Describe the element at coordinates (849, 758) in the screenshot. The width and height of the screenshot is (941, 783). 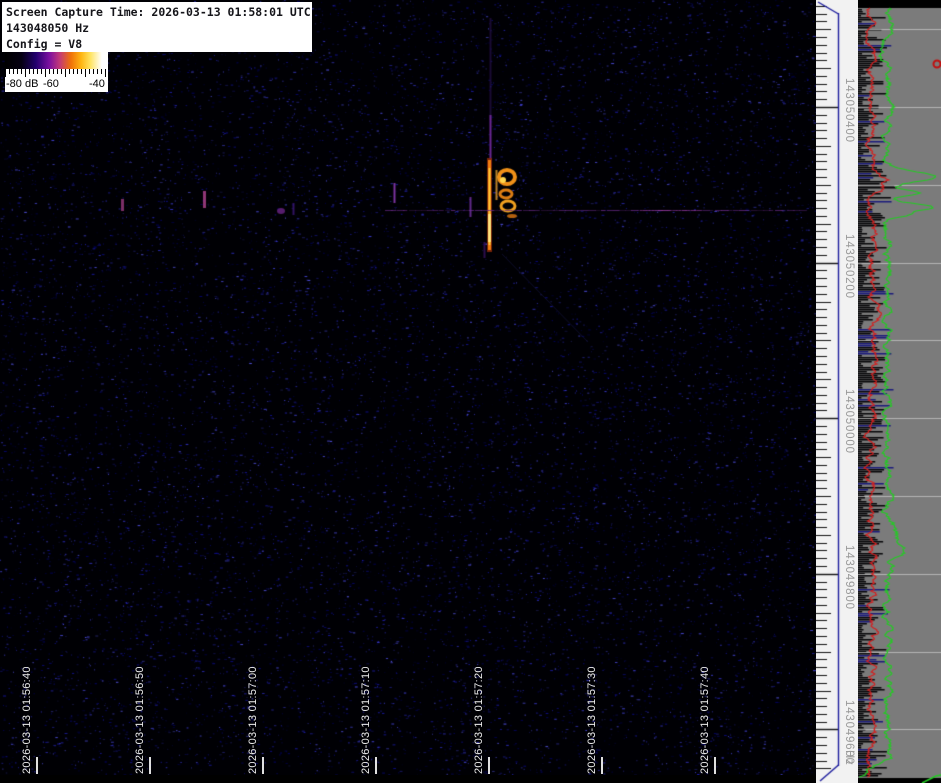
I see `frequency-unit-label: Hz` at that location.